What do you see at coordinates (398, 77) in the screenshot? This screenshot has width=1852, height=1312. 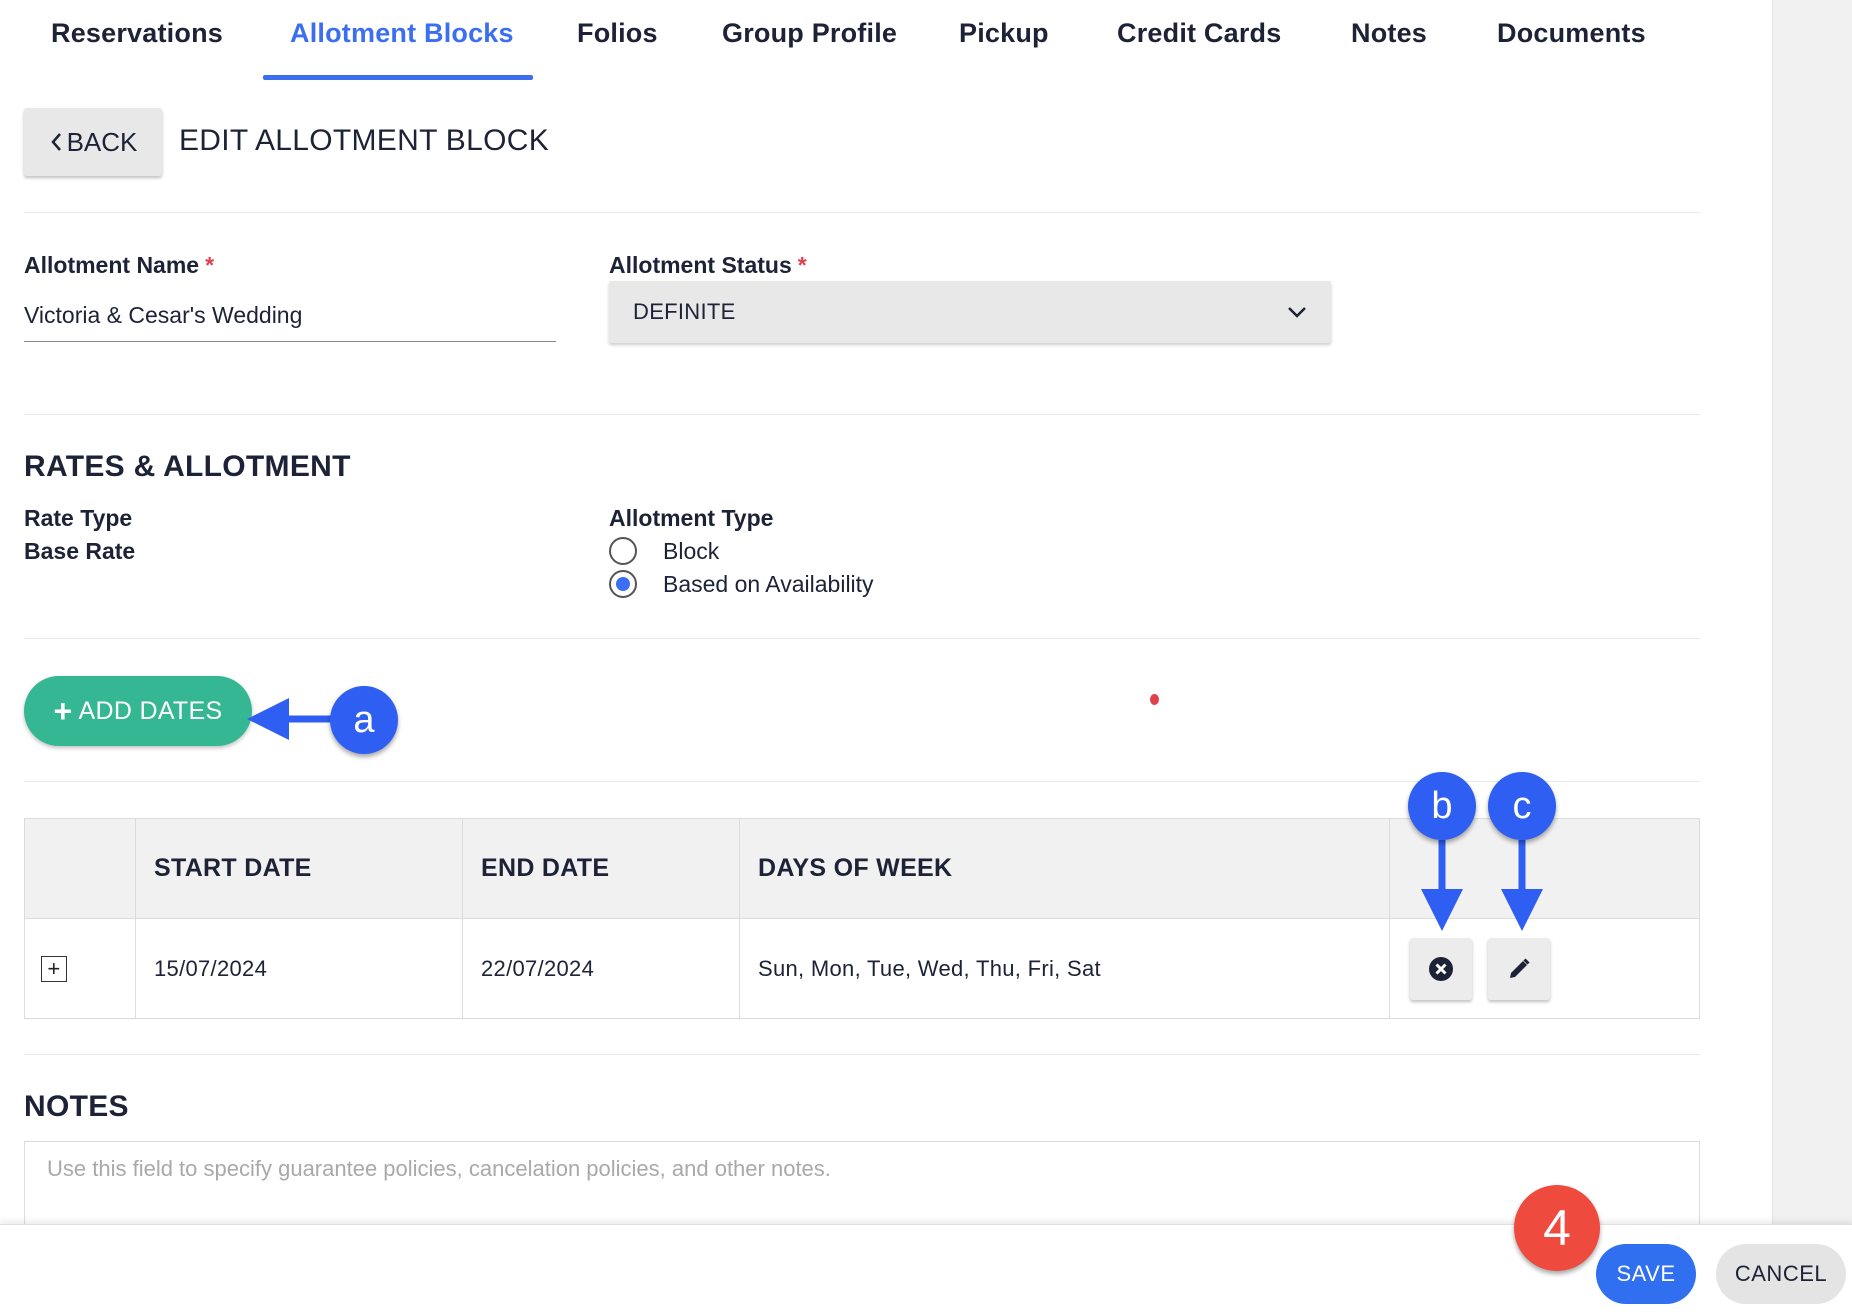 I see `active-tab-indicator` at bounding box center [398, 77].